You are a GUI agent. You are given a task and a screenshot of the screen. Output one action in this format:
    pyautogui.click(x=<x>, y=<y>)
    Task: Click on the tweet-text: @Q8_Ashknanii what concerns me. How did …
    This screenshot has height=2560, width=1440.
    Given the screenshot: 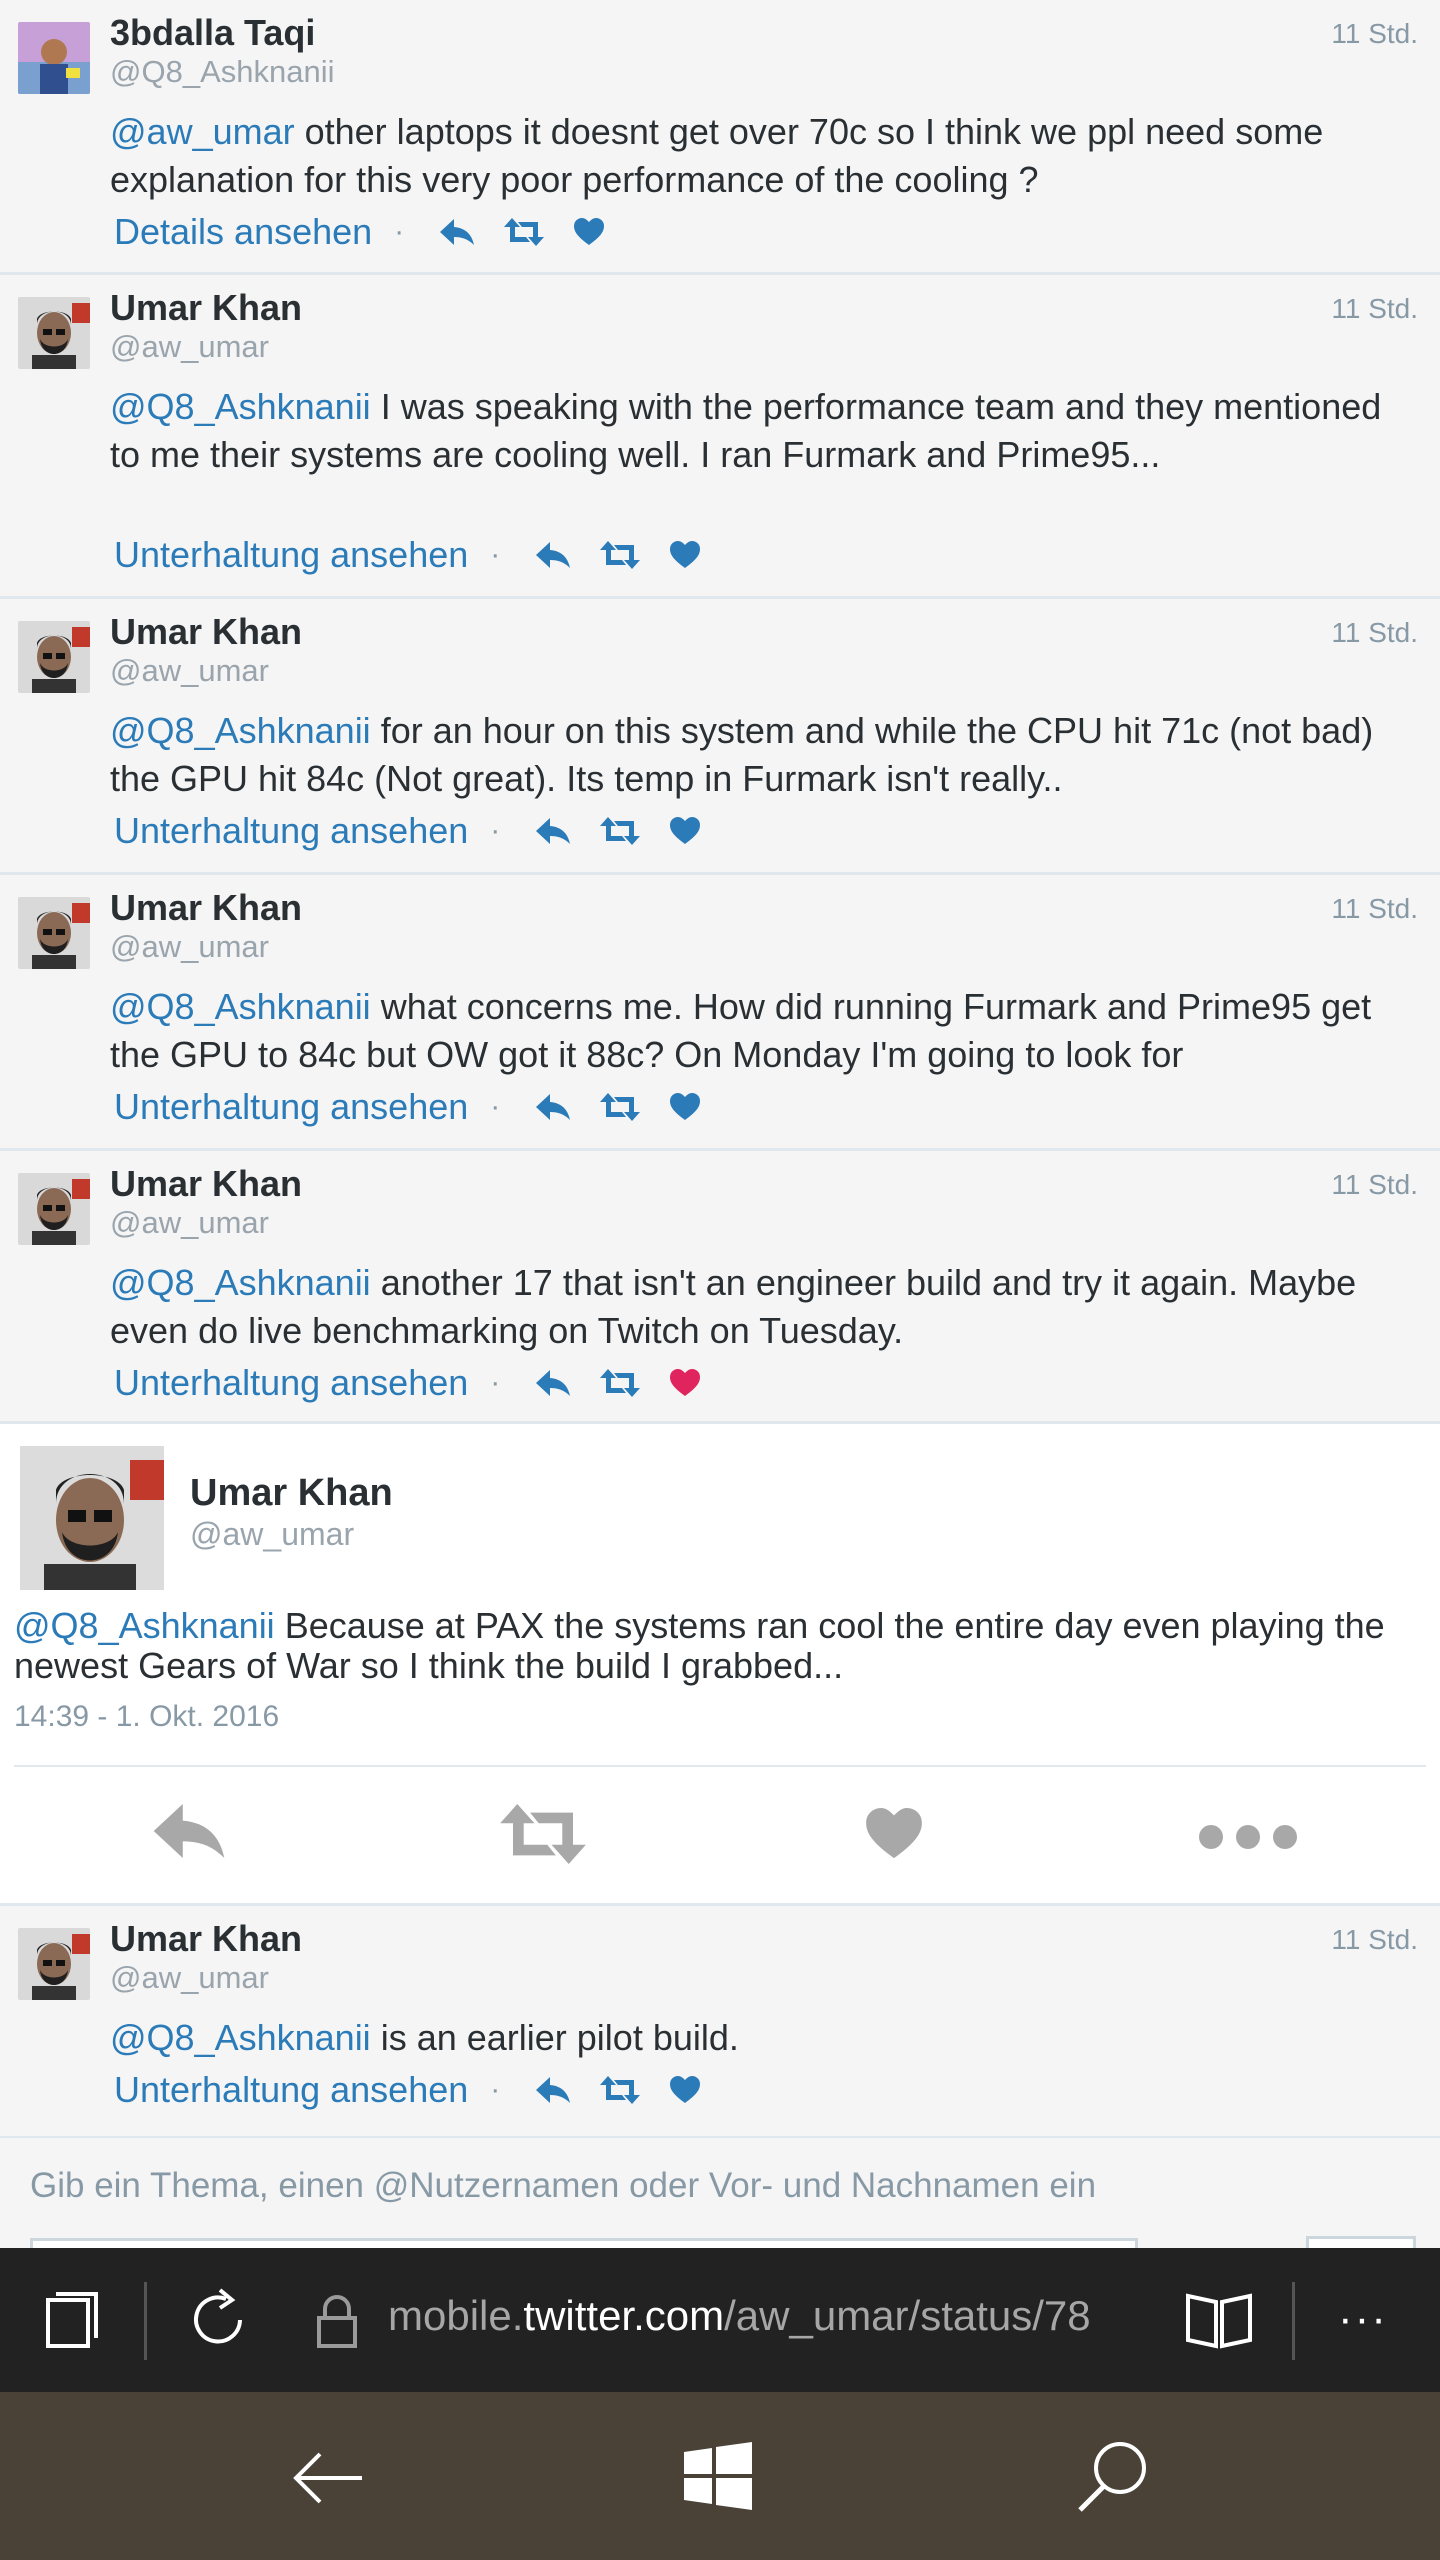 What is the action you would take?
    pyautogui.click(x=760, y=1031)
    